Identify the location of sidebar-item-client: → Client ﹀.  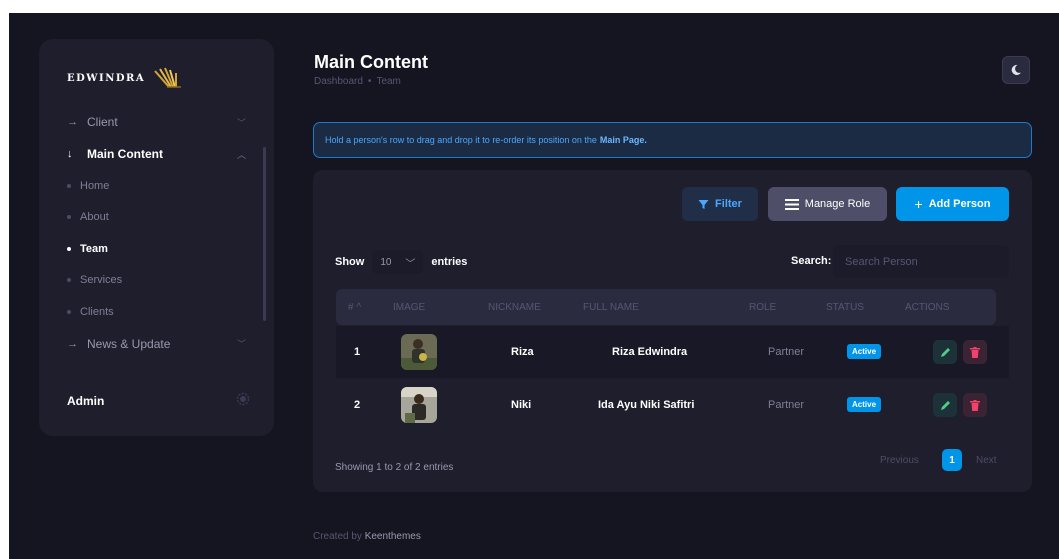
(156, 122).